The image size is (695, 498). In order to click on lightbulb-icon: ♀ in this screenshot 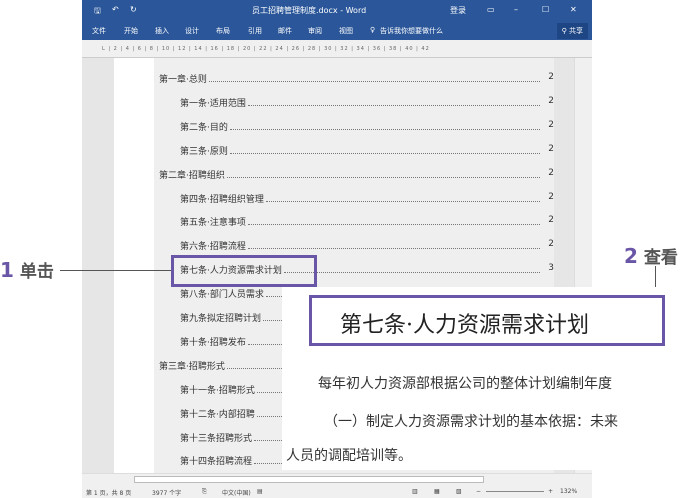, I will do `click(373, 30)`.